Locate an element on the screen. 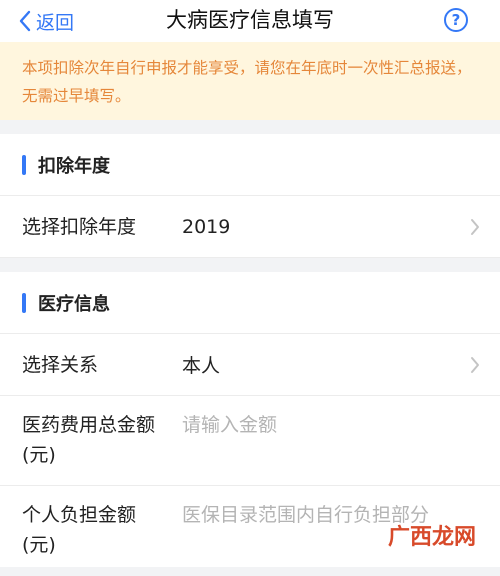  watermark-logo: 广西龙网 is located at coordinates (432, 535).